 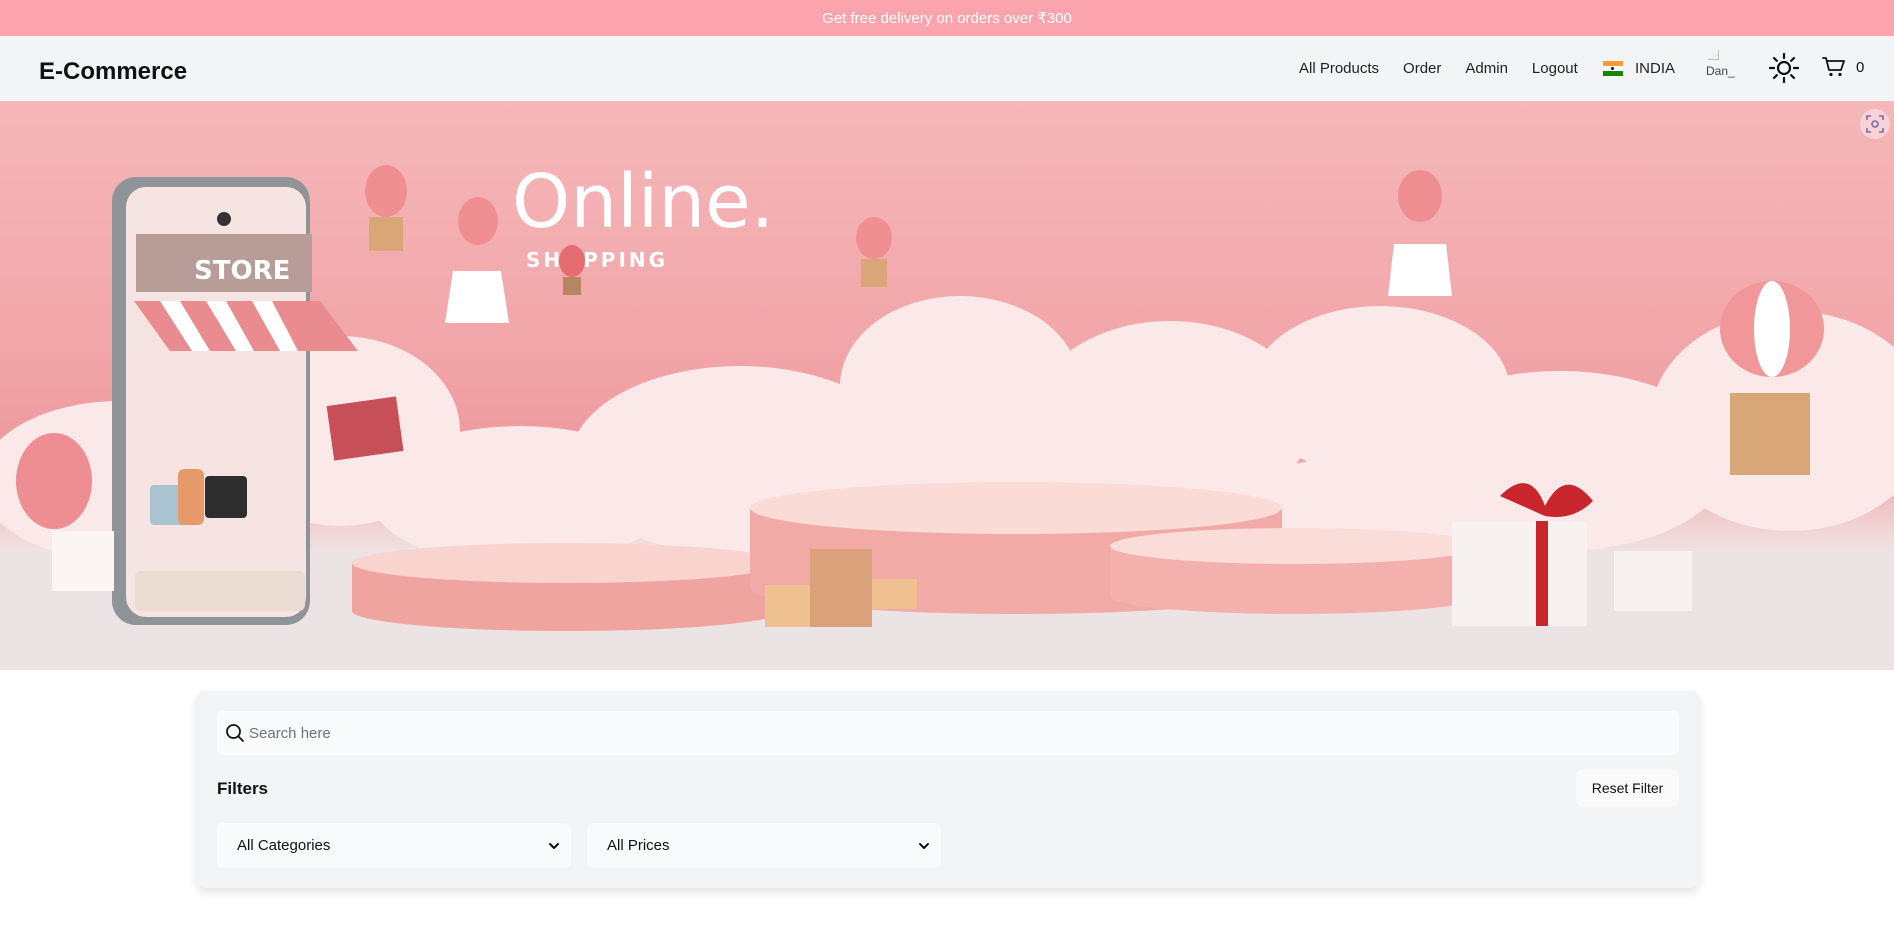 What do you see at coordinates (1713, 54) in the screenshot?
I see `broken-image-icon` at bounding box center [1713, 54].